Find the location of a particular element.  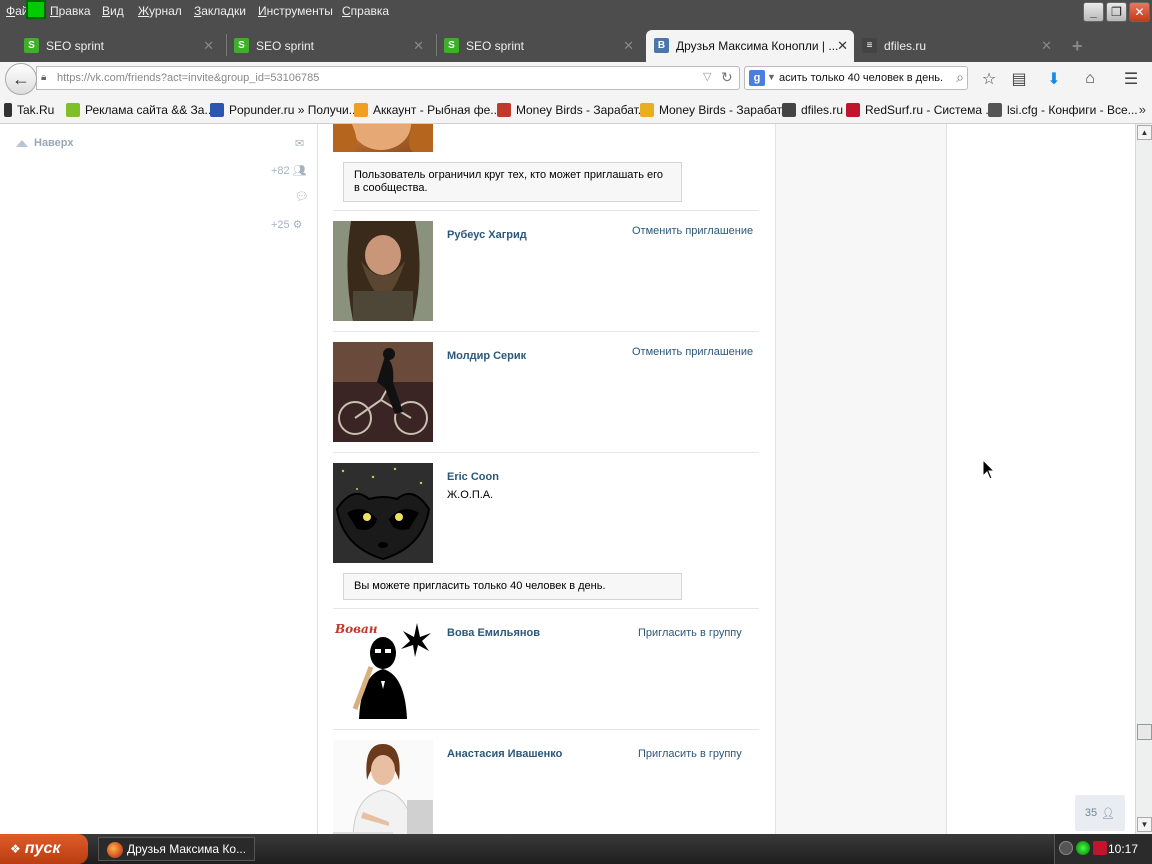

tab-vk-friends: B Друзья Максима Конопли | ... ✕ is located at coordinates (750, 46).